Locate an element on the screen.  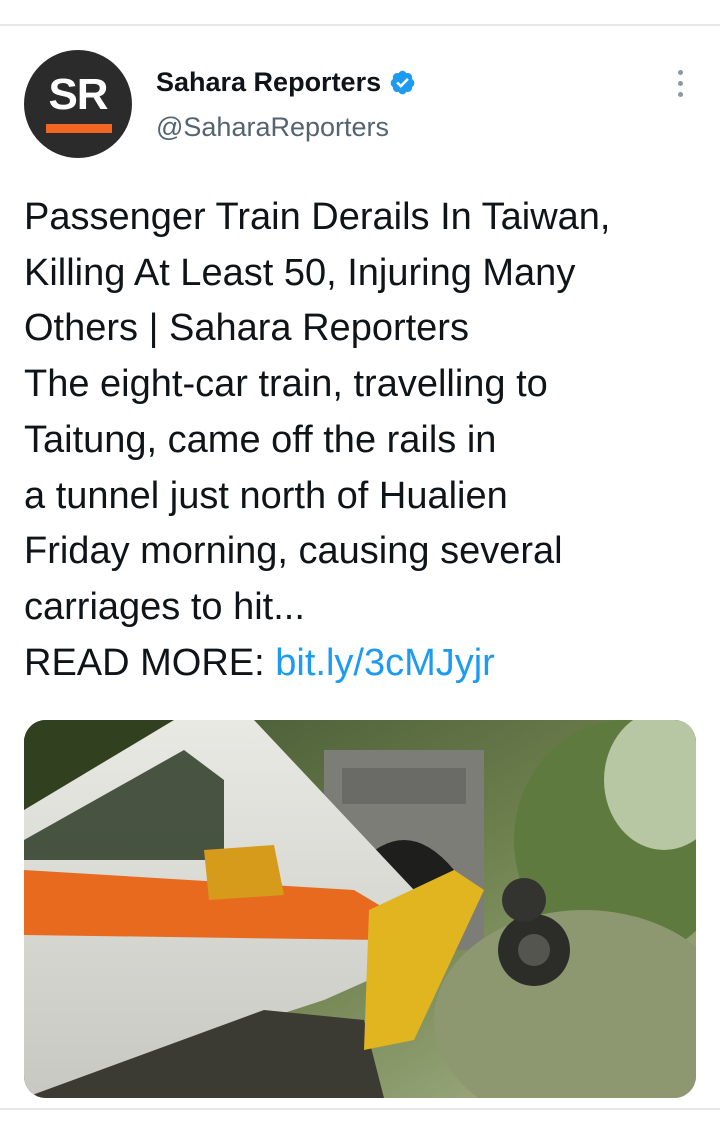
tweet-text-line: Others | Sahara Reporters is located at coordinates (246, 328).